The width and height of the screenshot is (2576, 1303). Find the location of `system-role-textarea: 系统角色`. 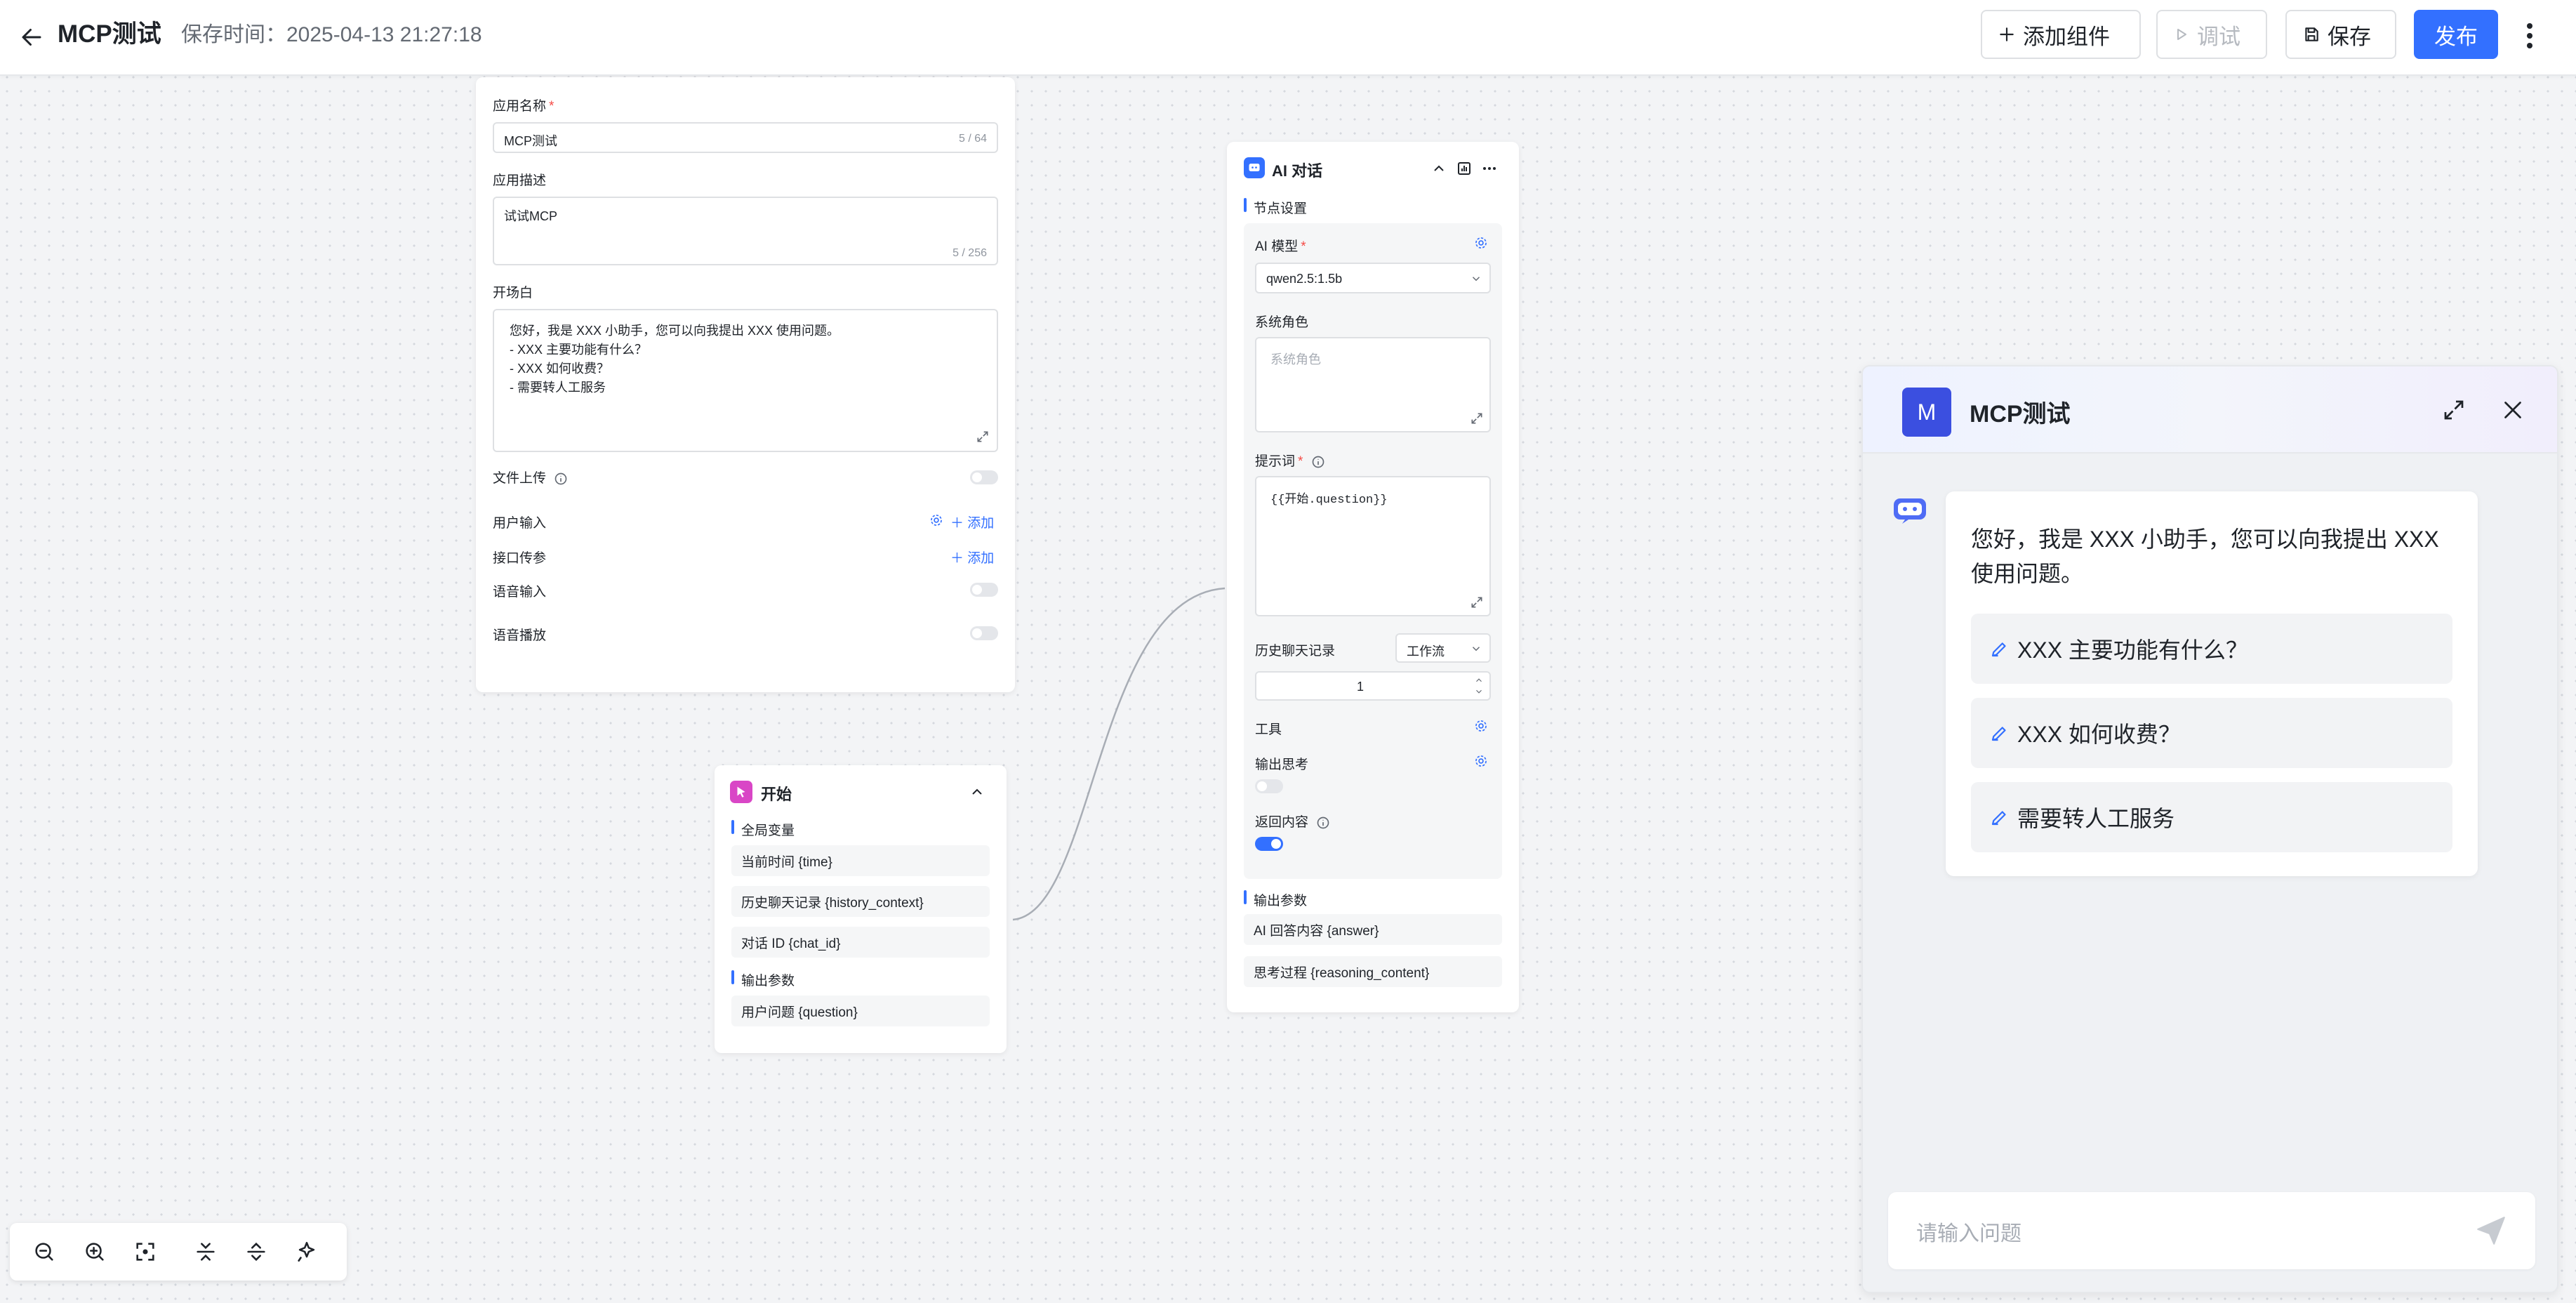

system-role-textarea: 系统角色 is located at coordinates (1373, 384).